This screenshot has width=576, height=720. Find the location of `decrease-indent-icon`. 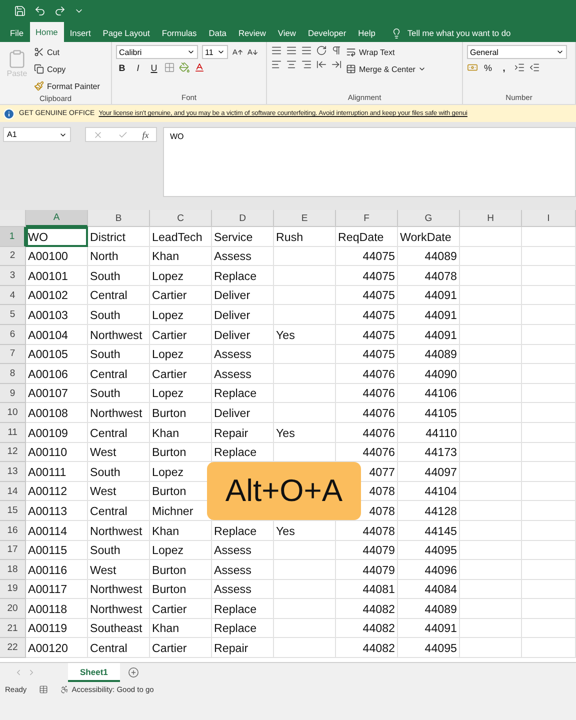

decrease-indent-icon is located at coordinates (321, 64).